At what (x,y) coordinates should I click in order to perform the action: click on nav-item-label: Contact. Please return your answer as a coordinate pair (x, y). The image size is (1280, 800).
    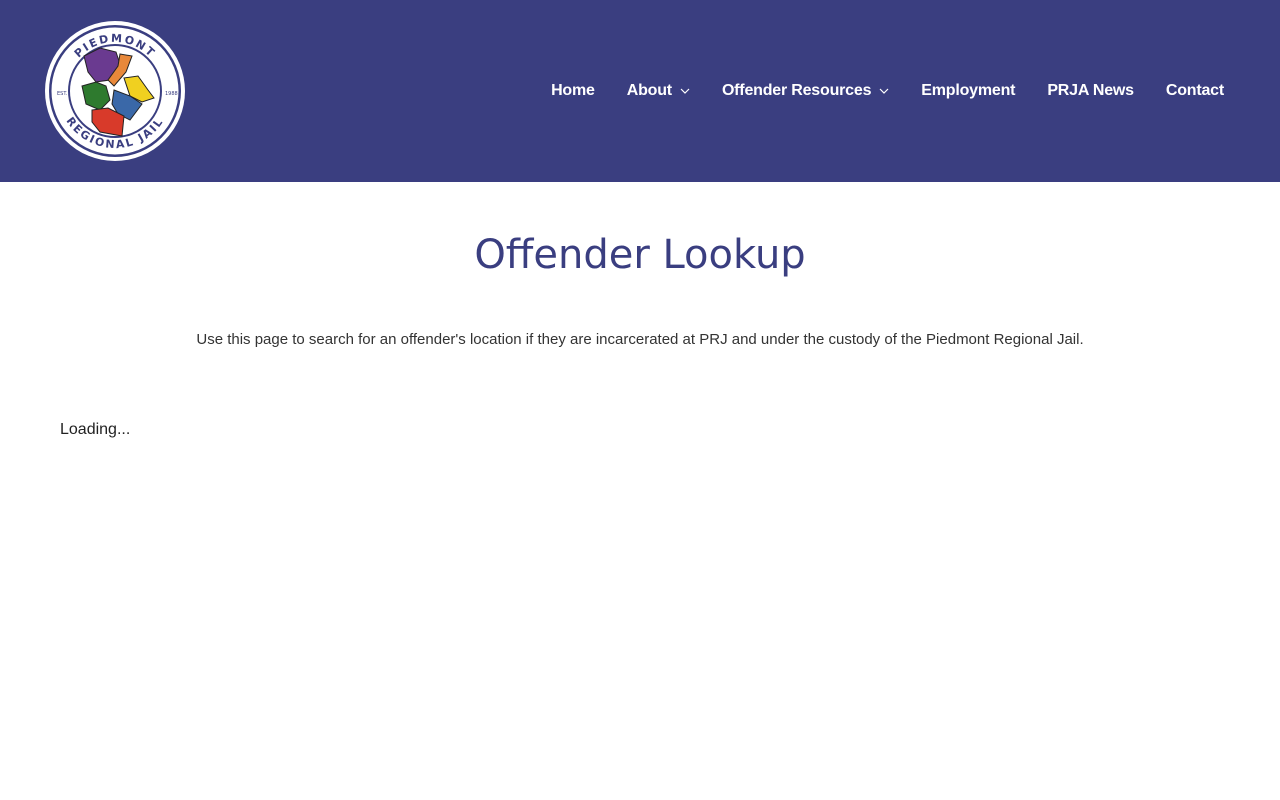
    Looking at the image, I should click on (1194, 90).